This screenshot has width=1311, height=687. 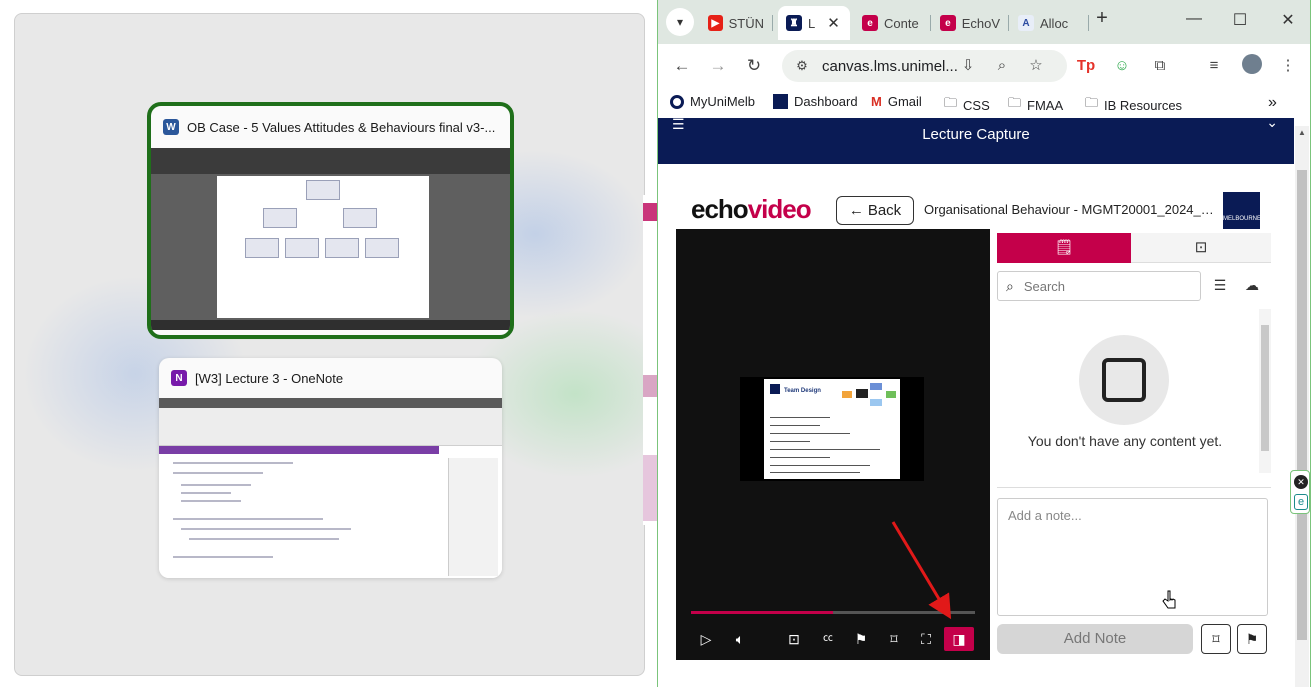 What do you see at coordinates (473, 517) in the screenshot?
I see `onenote-pages-pane-thumbnail` at bounding box center [473, 517].